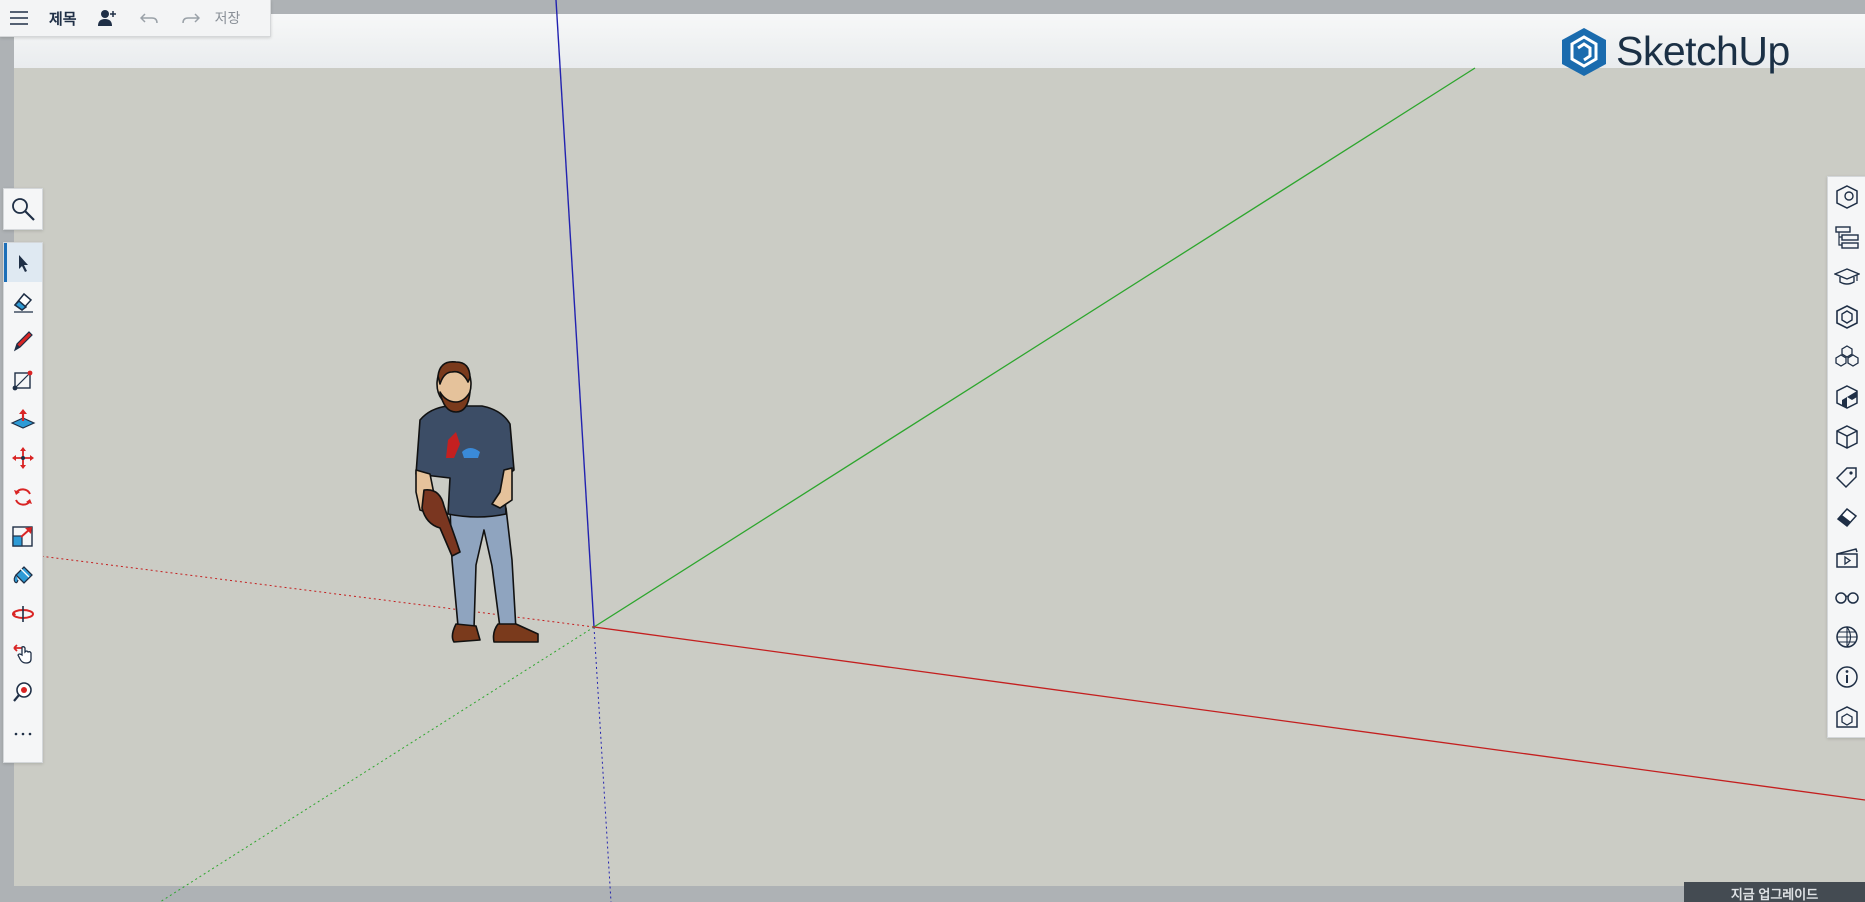  I want to click on cube-checker-icon, so click(1847, 397).